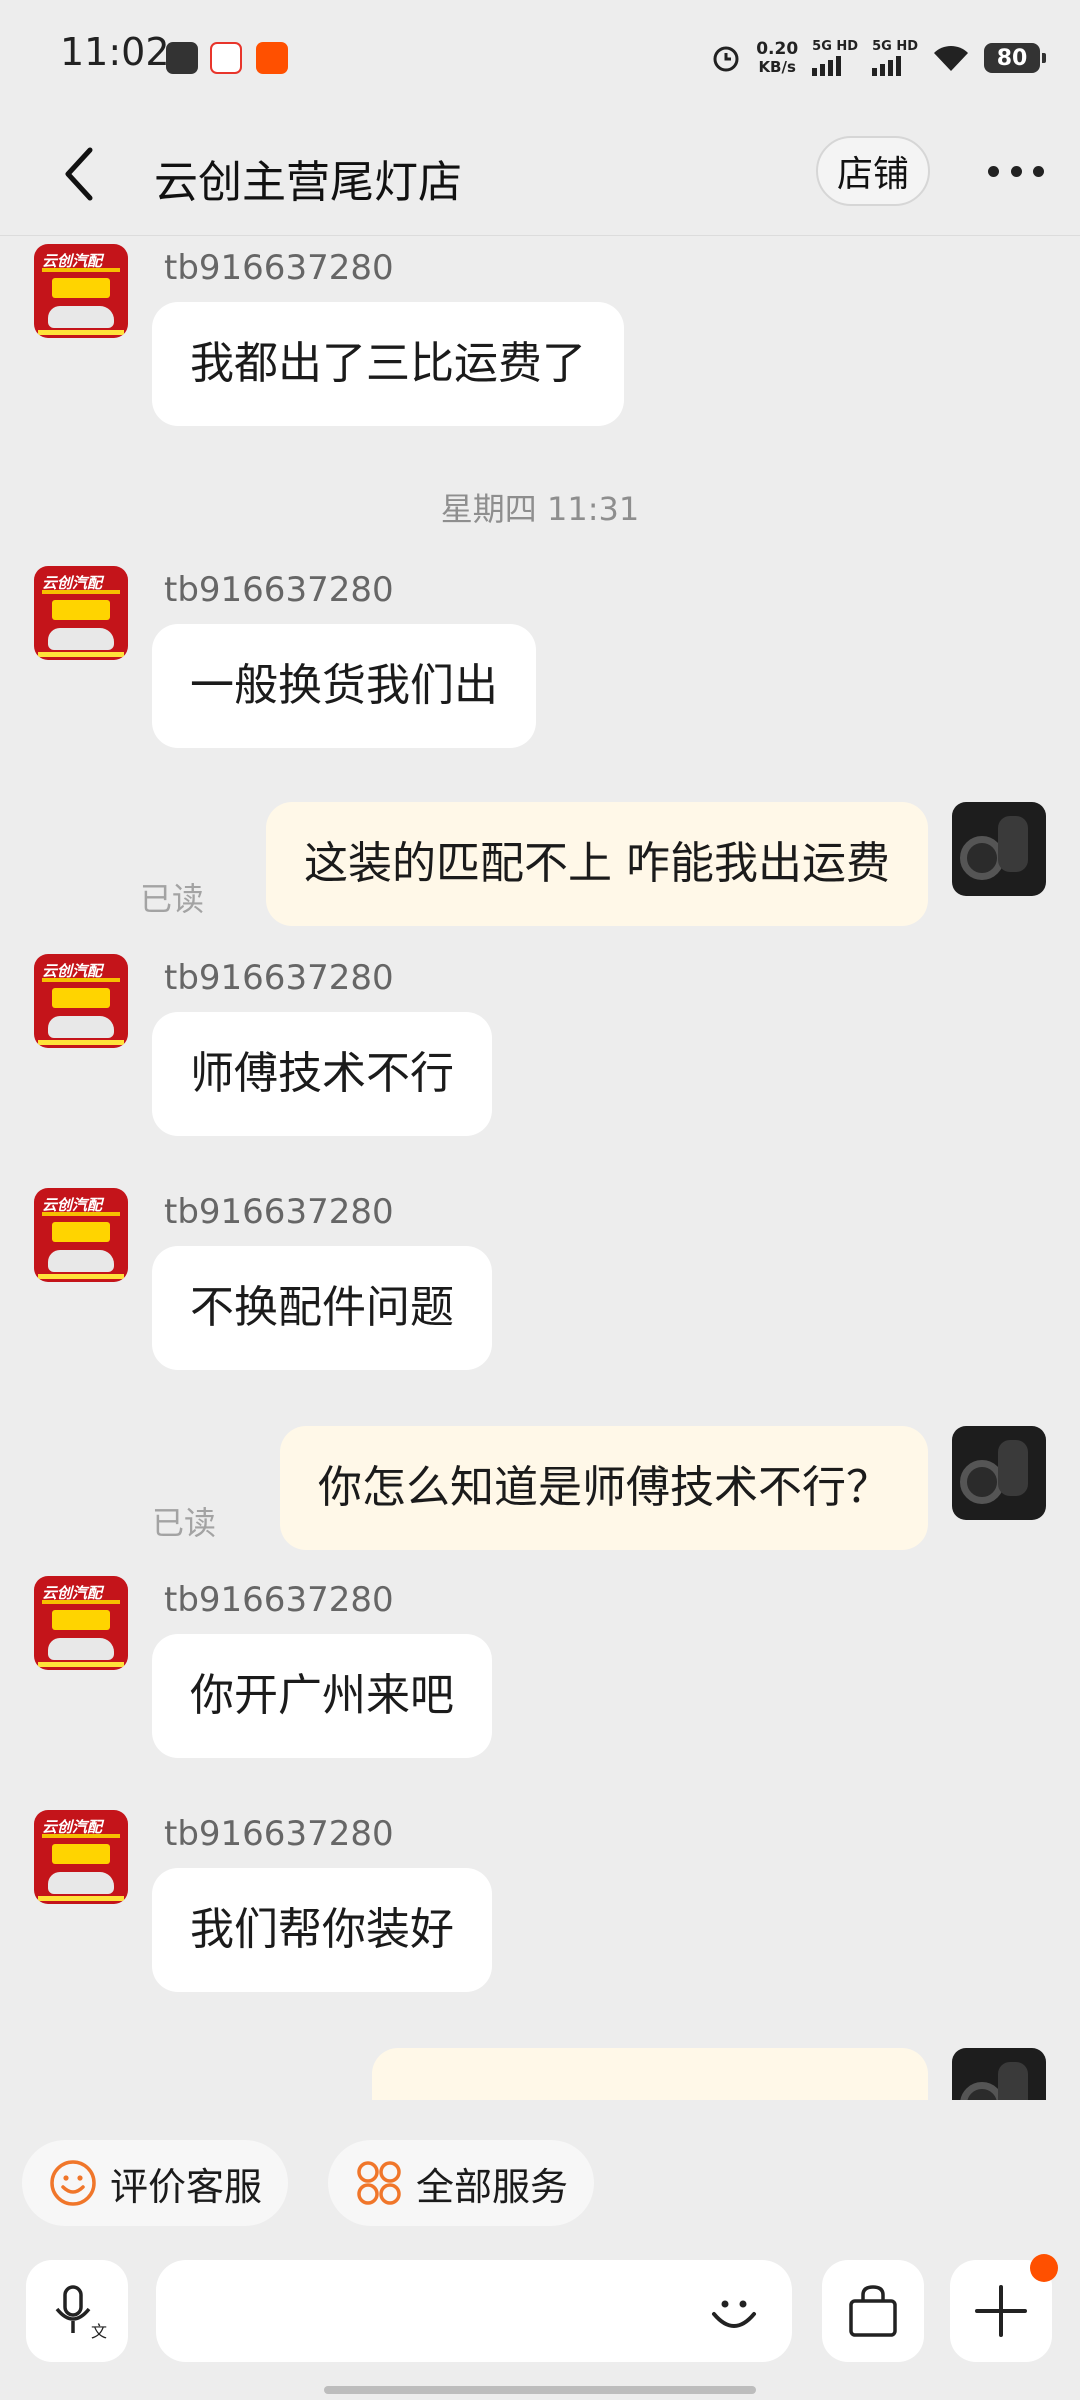  What do you see at coordinates (322, 1696) in the screenshot?
I see `message-bubble: 你开广州来吧` at bounding box center [322, 1696].